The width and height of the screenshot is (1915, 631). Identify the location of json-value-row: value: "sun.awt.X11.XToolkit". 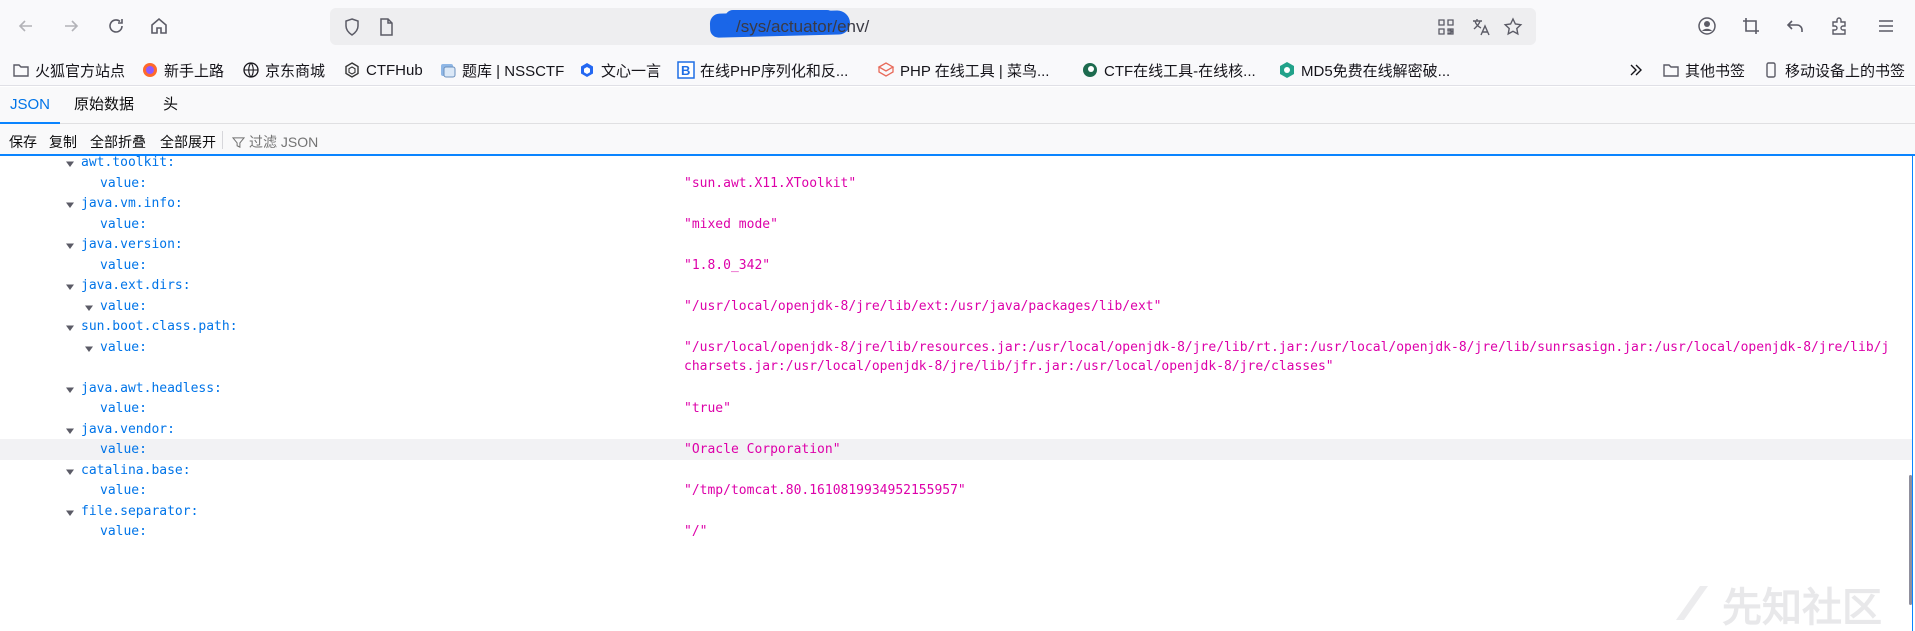
(956, 183).